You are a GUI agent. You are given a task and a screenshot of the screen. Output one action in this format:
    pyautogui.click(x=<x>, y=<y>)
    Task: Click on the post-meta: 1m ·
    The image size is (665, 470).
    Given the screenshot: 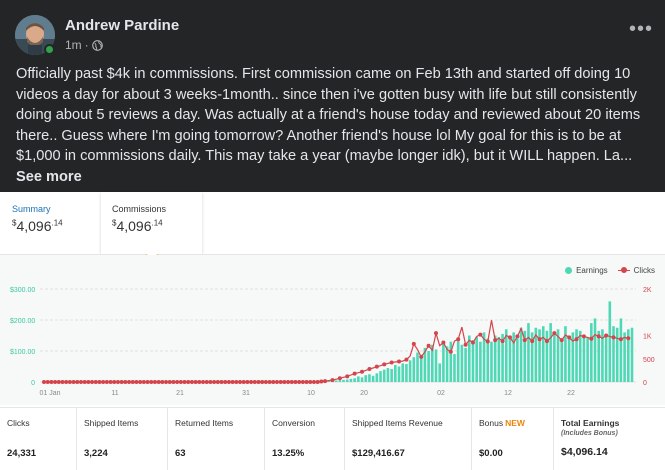 What is the action you would take?
    pyautogui.click(x=84, y=45)
    